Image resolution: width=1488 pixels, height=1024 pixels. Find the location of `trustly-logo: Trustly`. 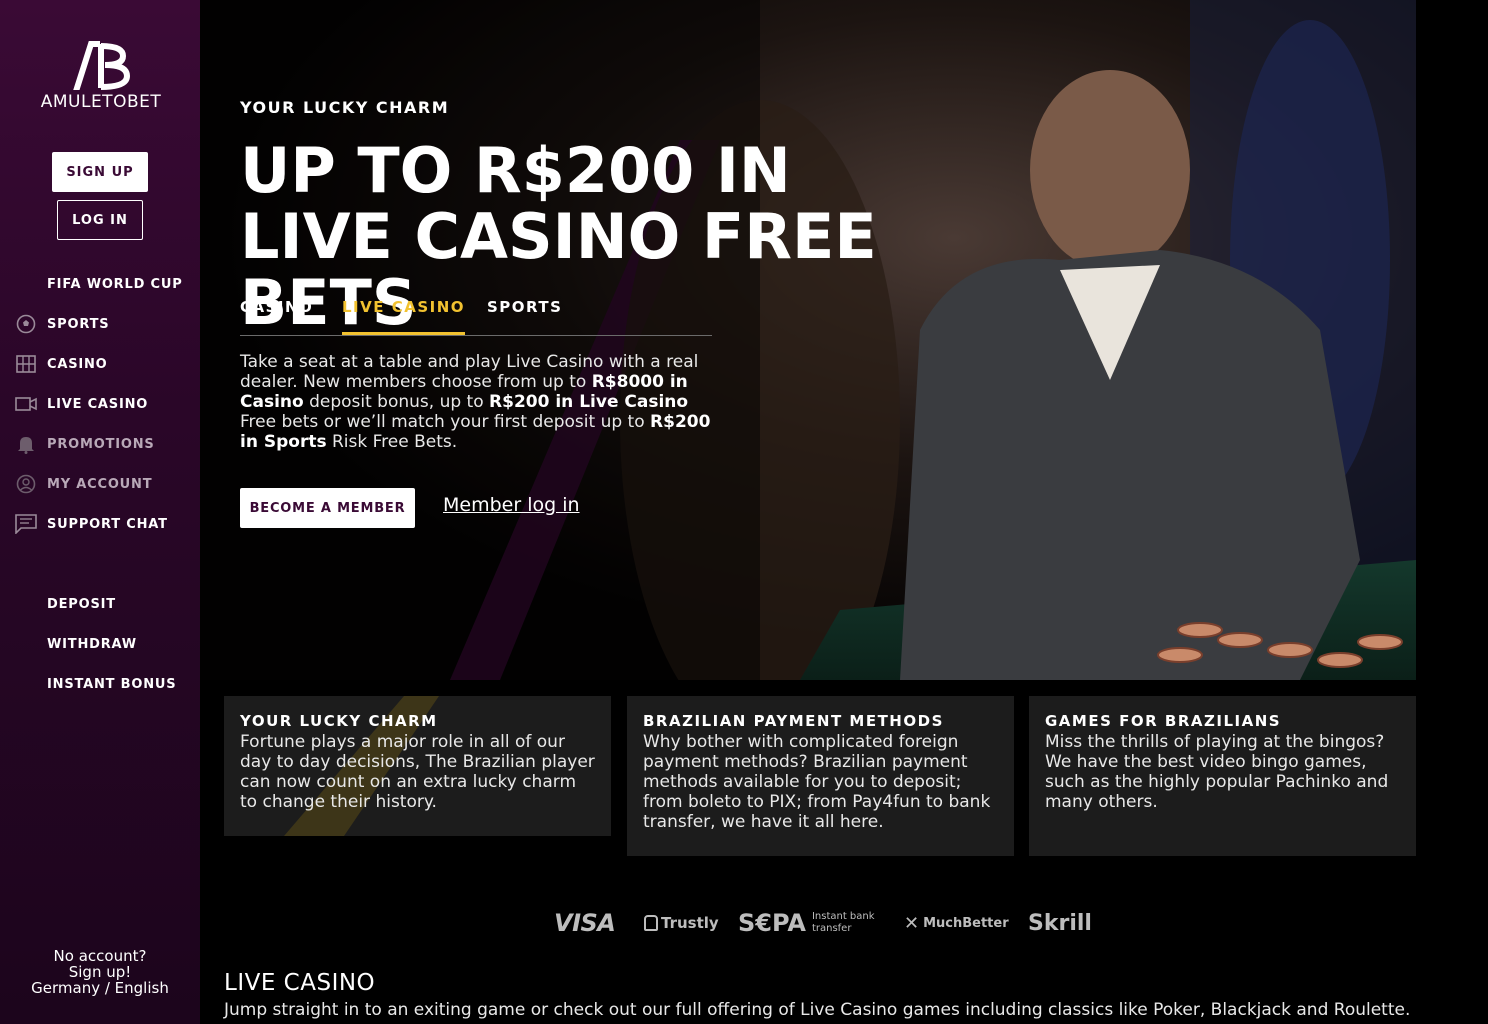

trustly-logo: Trustly is located at coordinates (681, 923).